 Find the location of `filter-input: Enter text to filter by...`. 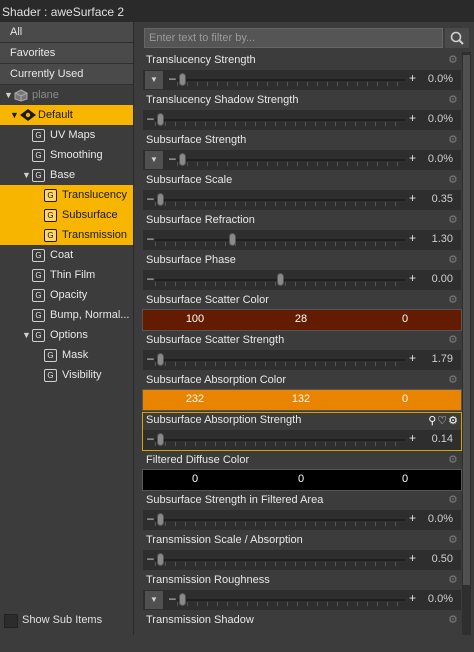

filter-input: Enter text to filter by... is located at coordinates (293, 38).